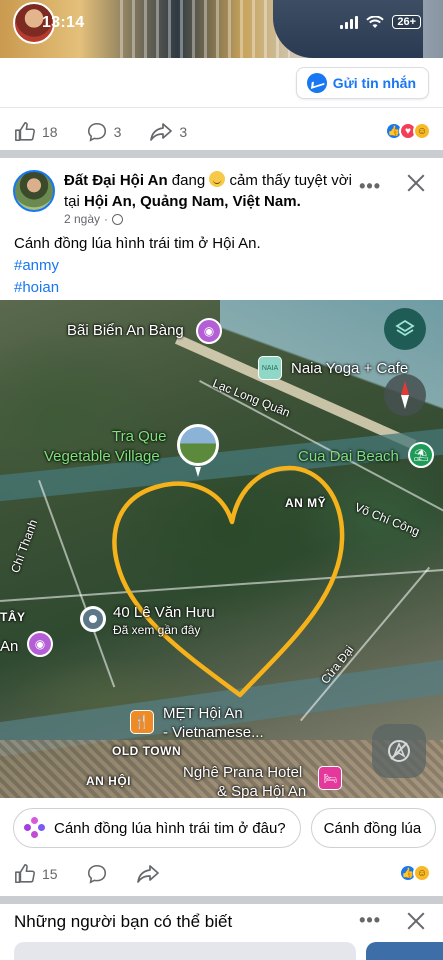  Describe the element at coordinates (316, 83) in the screenshot. I see `messenger-icon` at that location.